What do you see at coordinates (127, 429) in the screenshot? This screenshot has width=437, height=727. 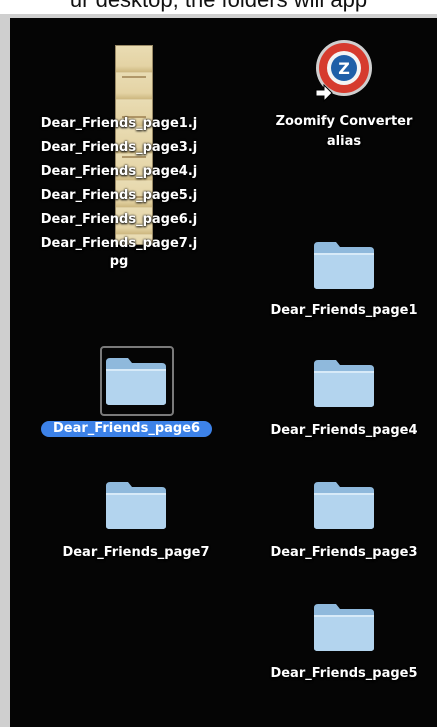 I see `folder-label-page6: Dear_Friends_page6` at bounding box center [127, 429].